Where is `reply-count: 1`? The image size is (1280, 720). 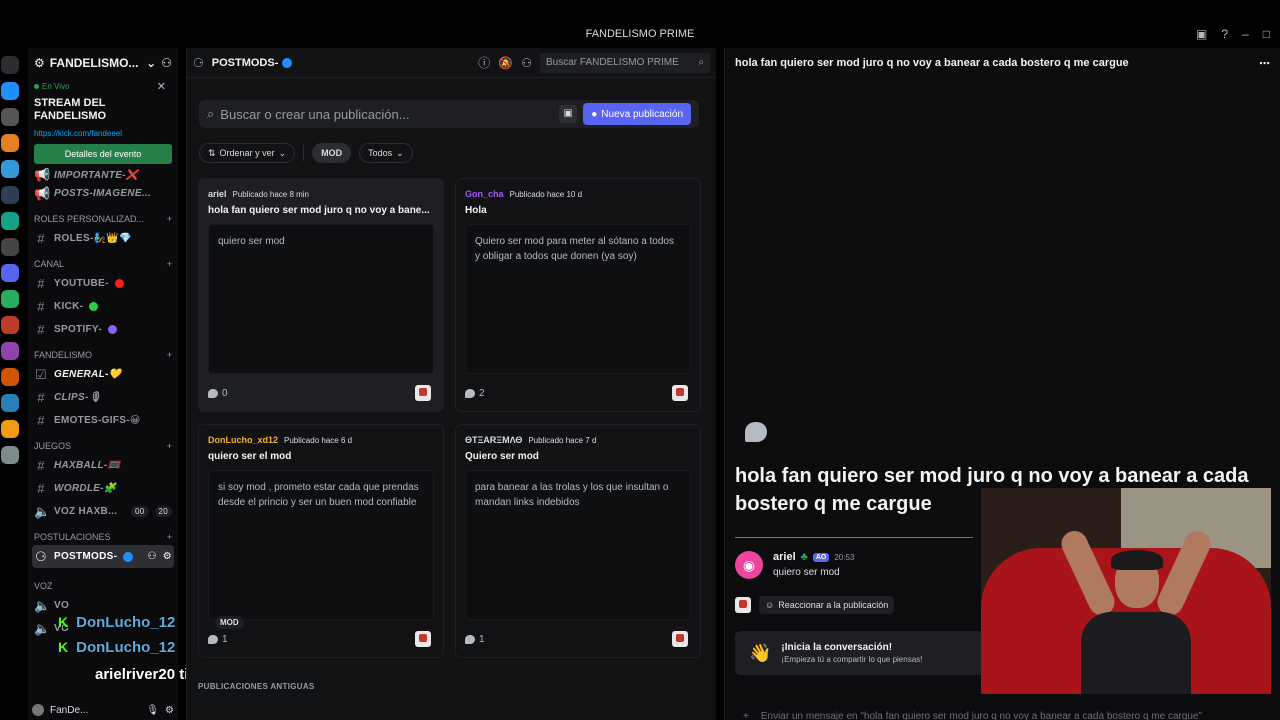 reply-count: 1 is located at coordinates (225, 639).